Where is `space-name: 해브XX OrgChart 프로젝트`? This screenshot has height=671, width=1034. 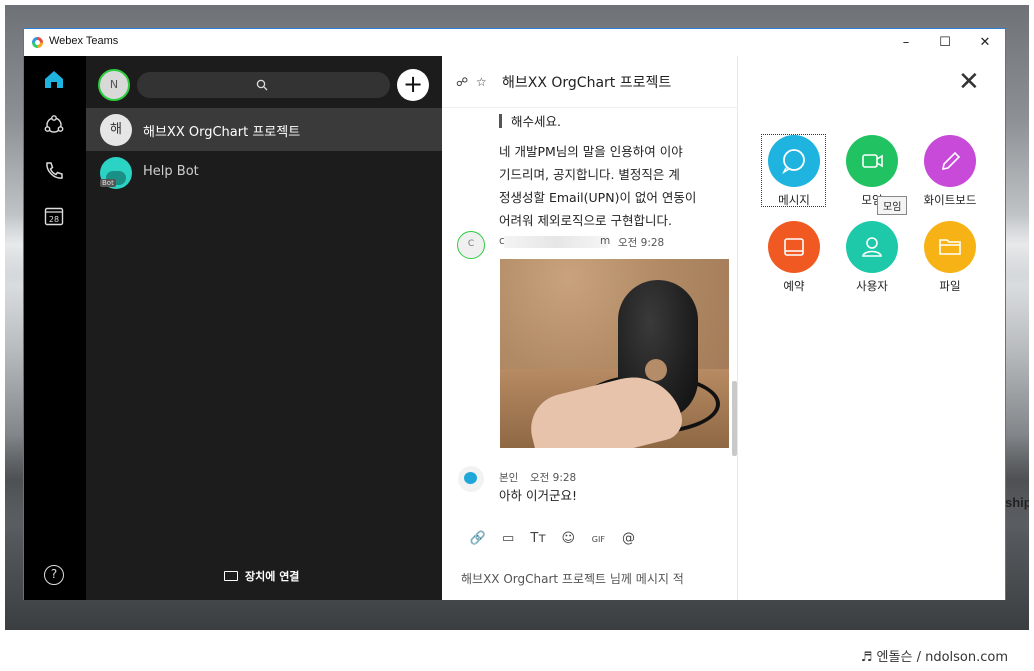
space-name: 해브XX OrgChart 프로젝트 is located at coordinates (222, 132).